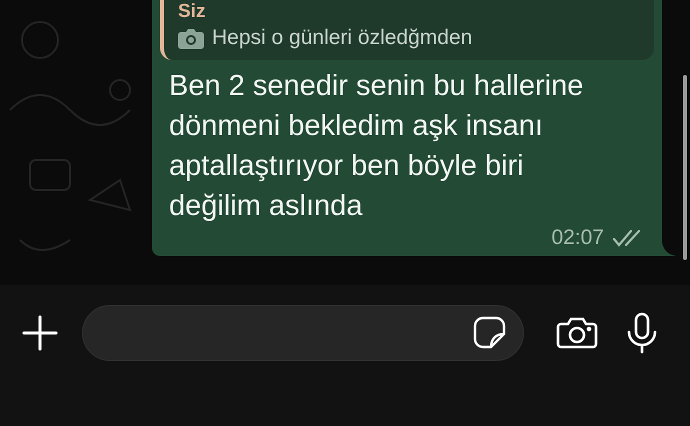  What do you see at coordinates (577, 333) in the screenshot?
I see `camera-button` at bounding box center [577, 333].